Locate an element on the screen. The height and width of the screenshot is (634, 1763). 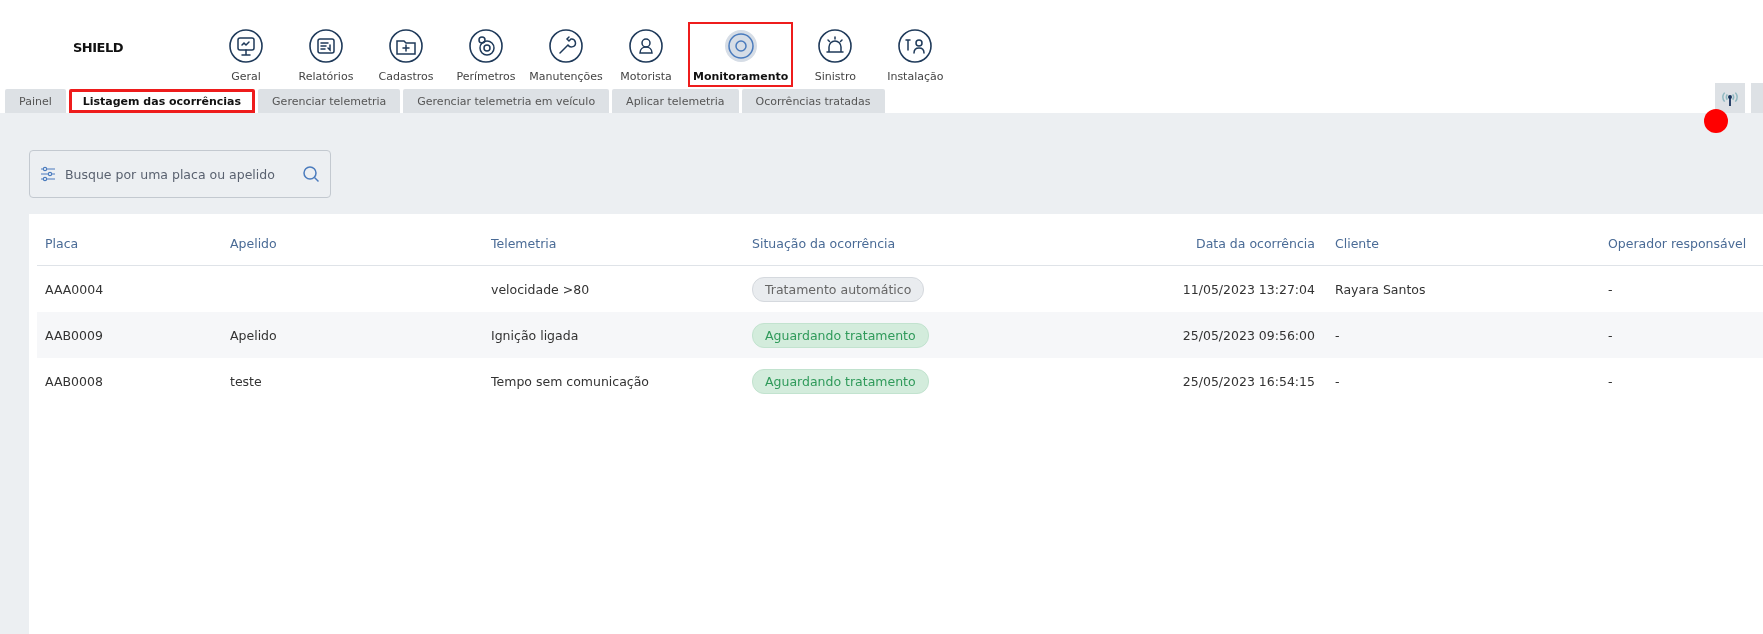
filter-icon is located at coordinates (48, 174).